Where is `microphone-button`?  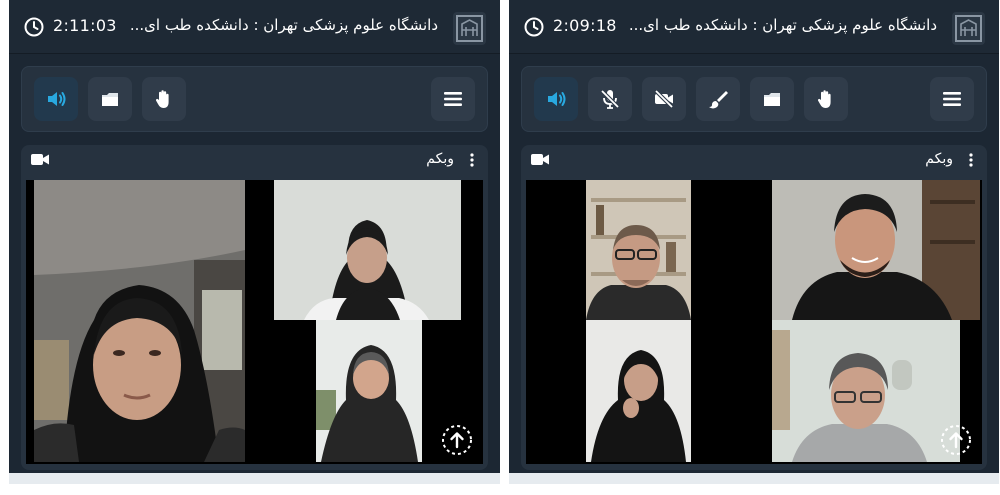 microphone-button is located at coordinates (610, 99).